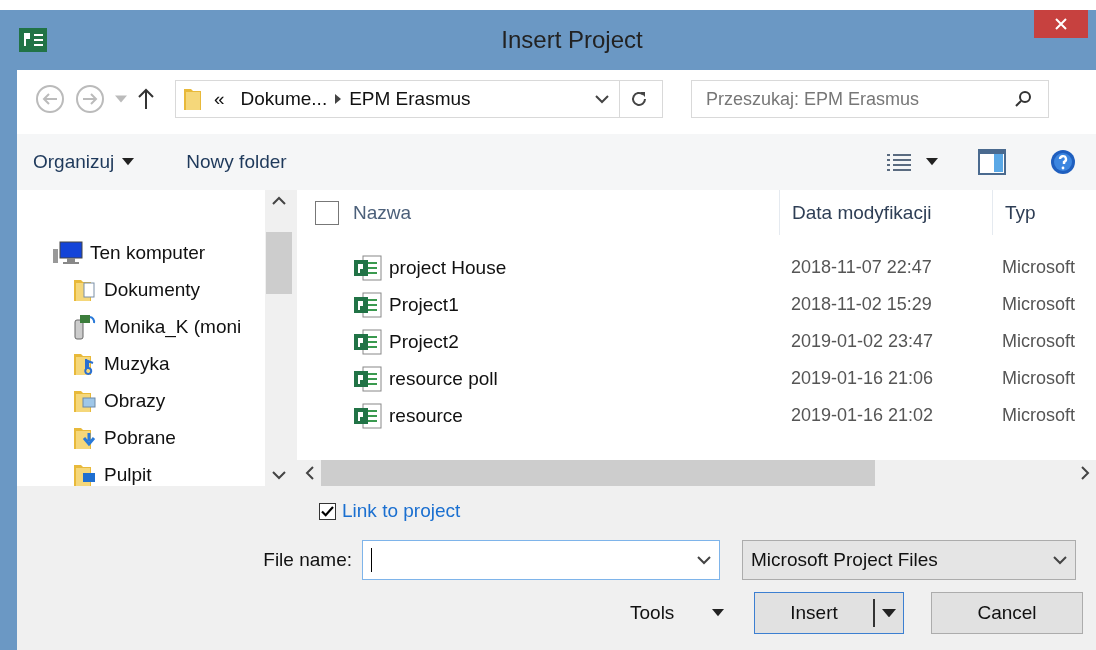 Image resolution: width=1096 pixels, height=650 pixels. What do you see at coordinates (168, 437) in the screenshot?
I see `nav-item: Pobrane` at bounding box center [168, 437].